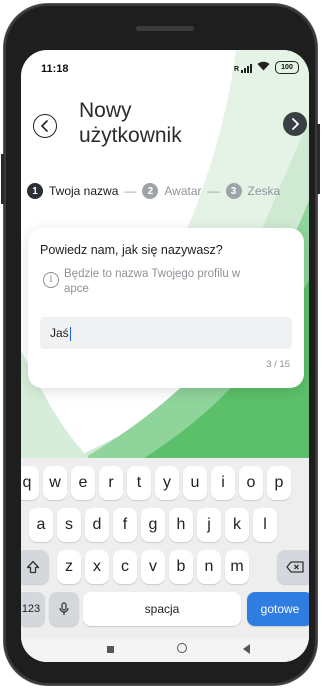 The width and height of the screenshot is (323, 691). I want to click on step-number-2: 2, so click(150, 191).